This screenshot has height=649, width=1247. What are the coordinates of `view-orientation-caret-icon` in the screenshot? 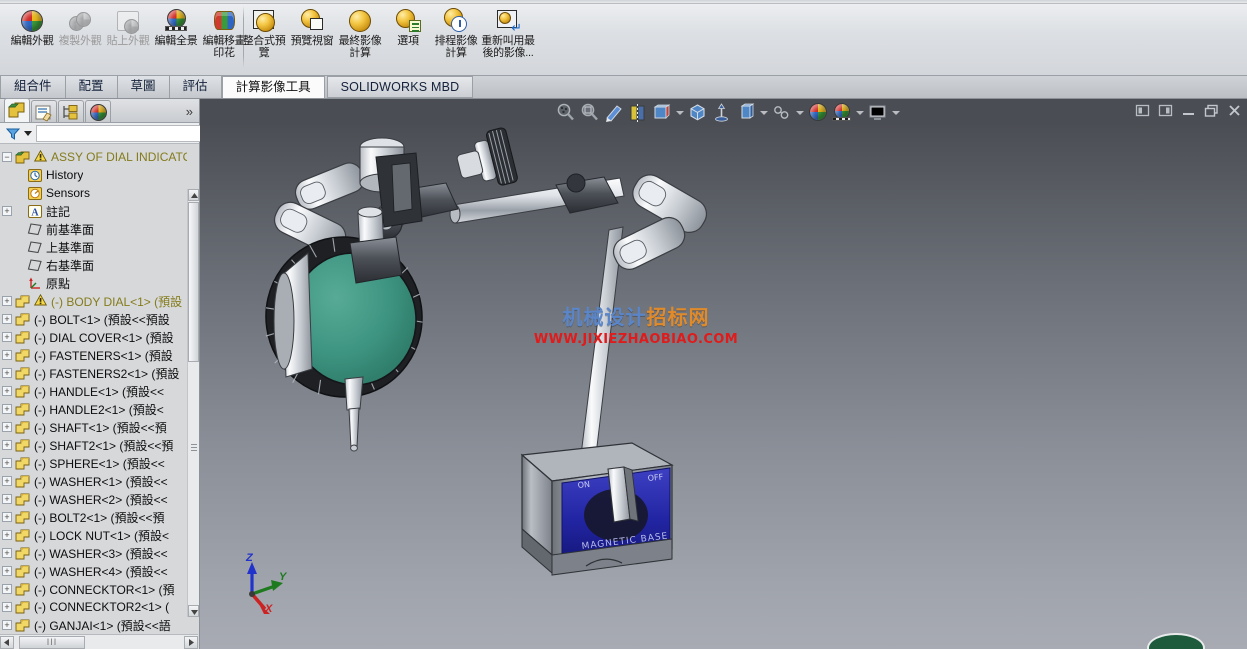 It's located at (679, 112).